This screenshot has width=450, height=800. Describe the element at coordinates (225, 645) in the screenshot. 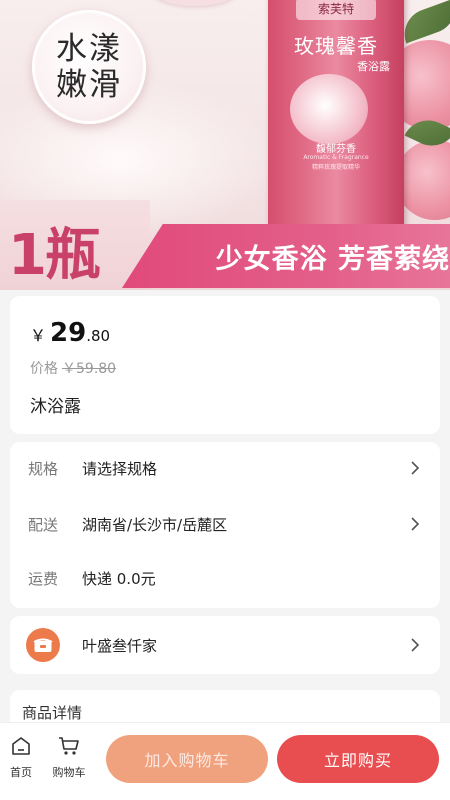

I see `shop-card: 叶盛叁仟家` at that location.